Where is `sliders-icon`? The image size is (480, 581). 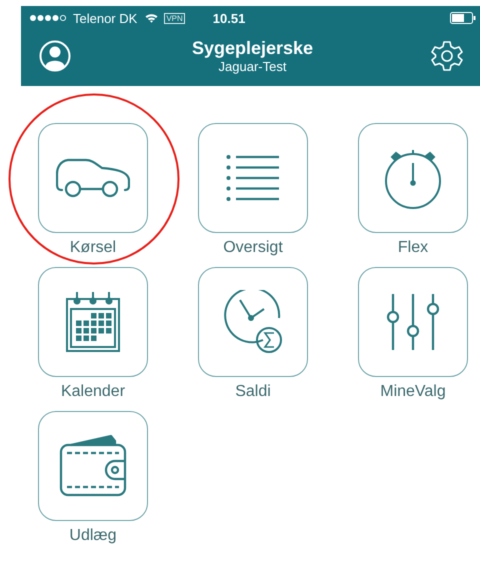
sliders-icon is located at coordinates (413, 322).